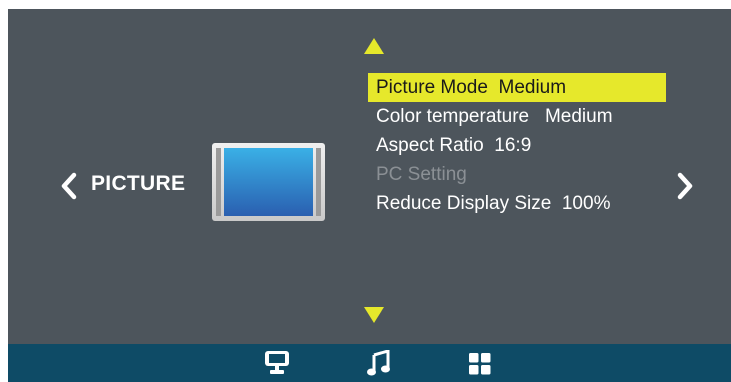  Describe the element at coordinates (518, 203) in the screenshot. I see `menu-item-reduce-display-size: Reduce Display Size 100%` at that location.